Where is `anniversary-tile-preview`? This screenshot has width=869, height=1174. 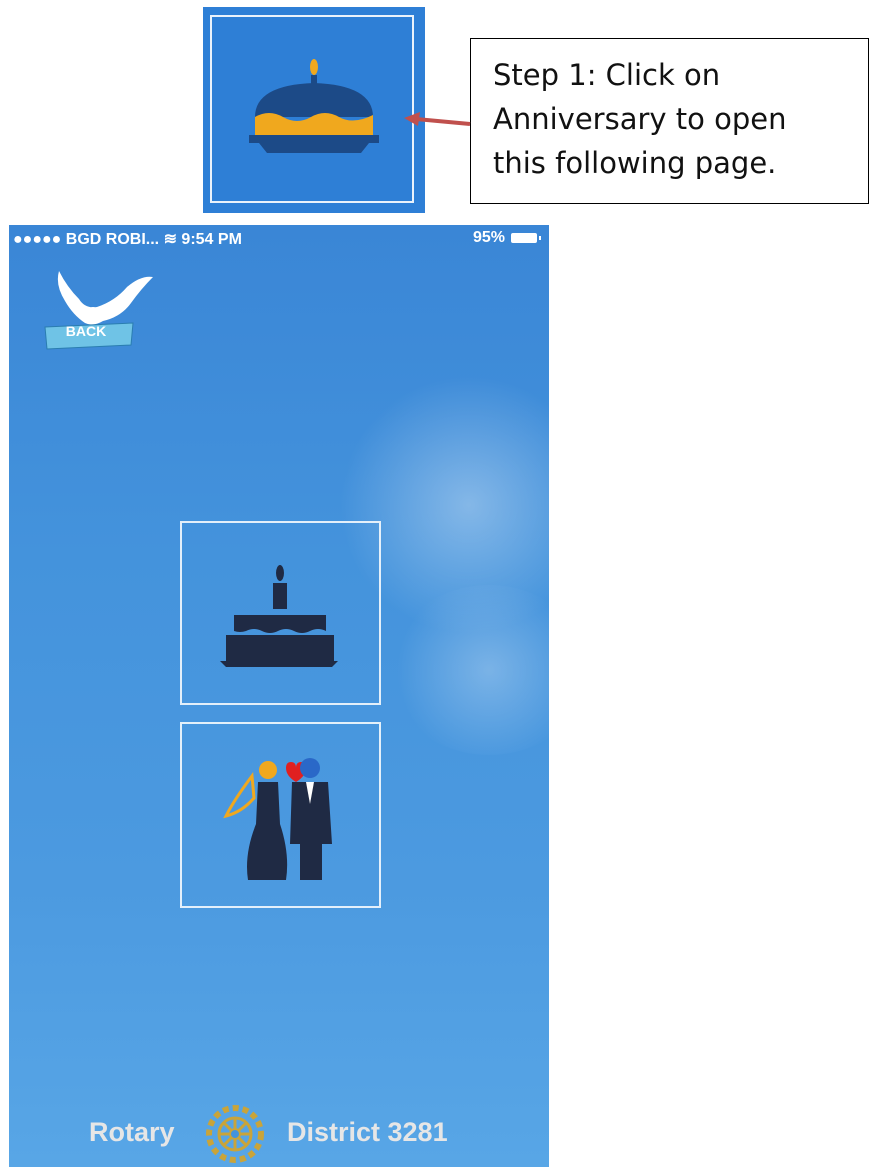 anniversary-tile-preview is located at coordinates (314, 110).